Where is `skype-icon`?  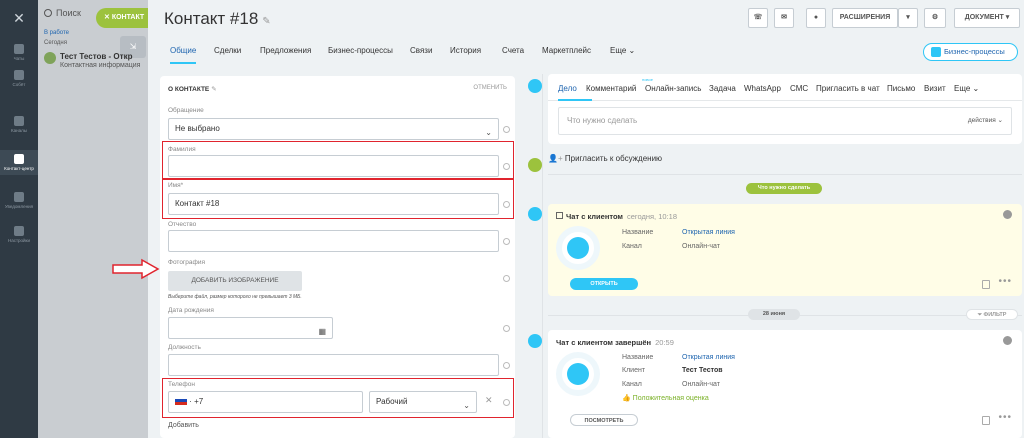
skype-icon is located at coordinates (535, 214).